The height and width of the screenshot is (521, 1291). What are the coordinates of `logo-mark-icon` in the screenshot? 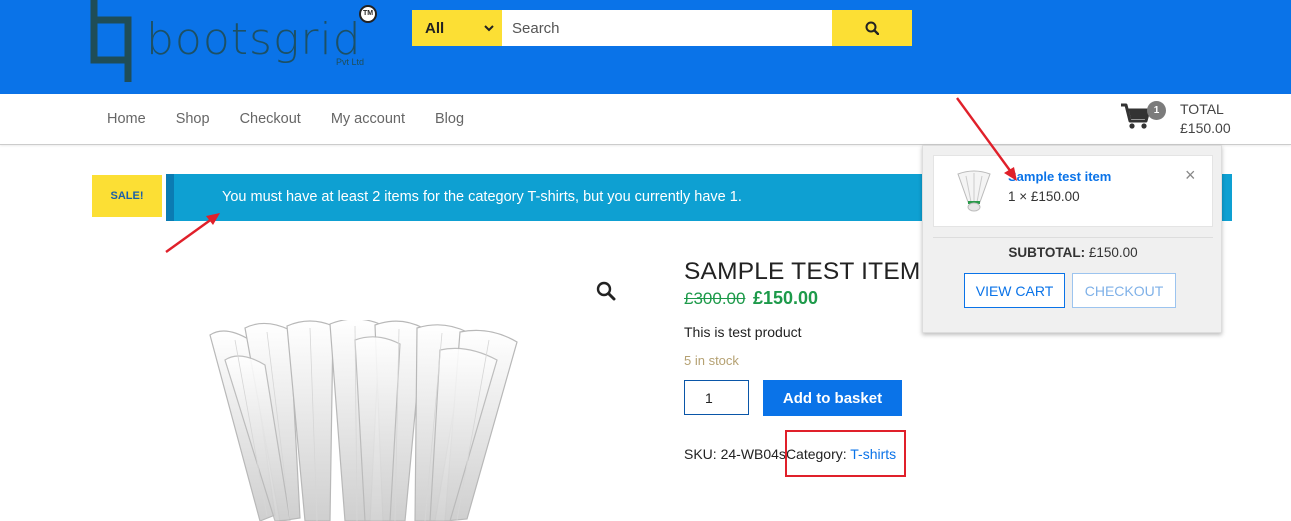 It's located at (111, 41).